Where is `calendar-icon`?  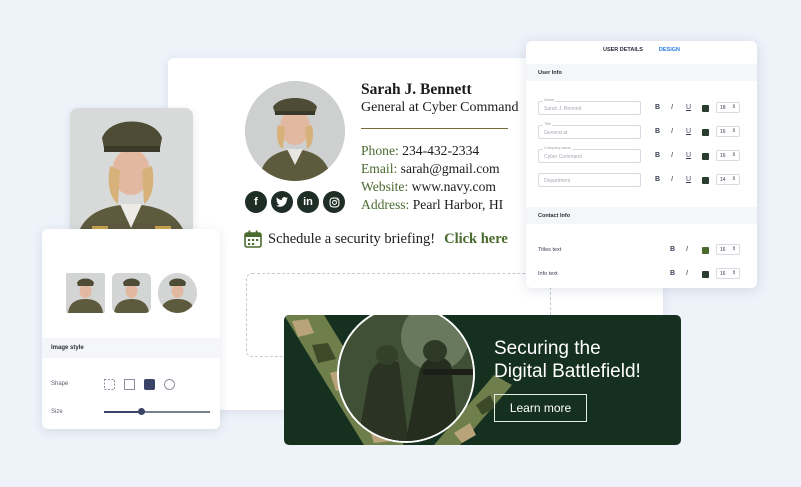
calendar-icon is located at coordinates (253, 239).